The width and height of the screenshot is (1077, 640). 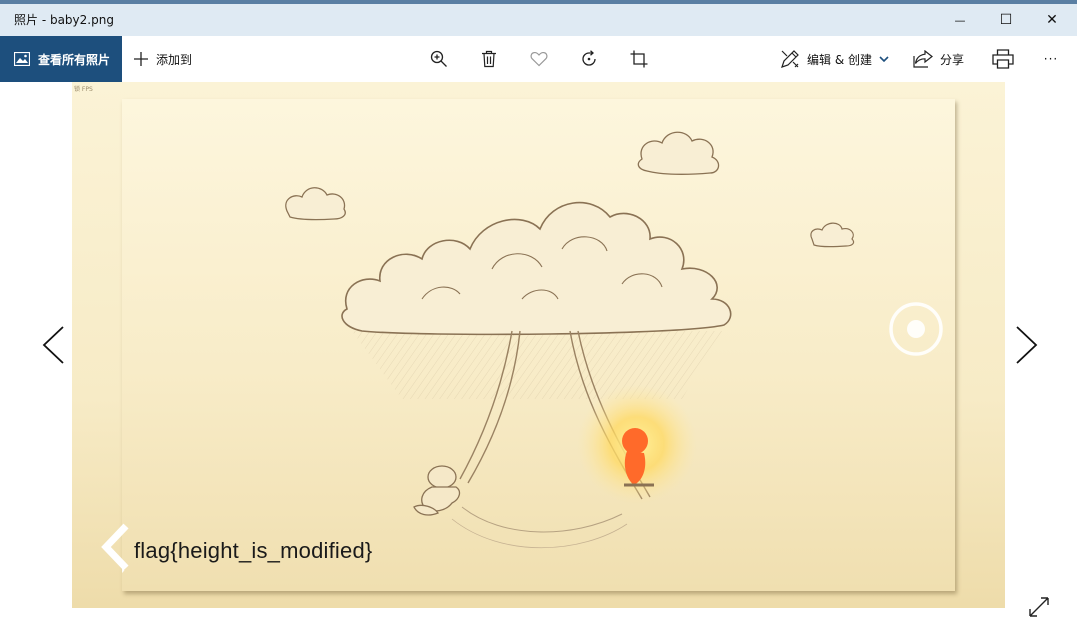 I want to click on expand-button, so click(x=1039, y=607).